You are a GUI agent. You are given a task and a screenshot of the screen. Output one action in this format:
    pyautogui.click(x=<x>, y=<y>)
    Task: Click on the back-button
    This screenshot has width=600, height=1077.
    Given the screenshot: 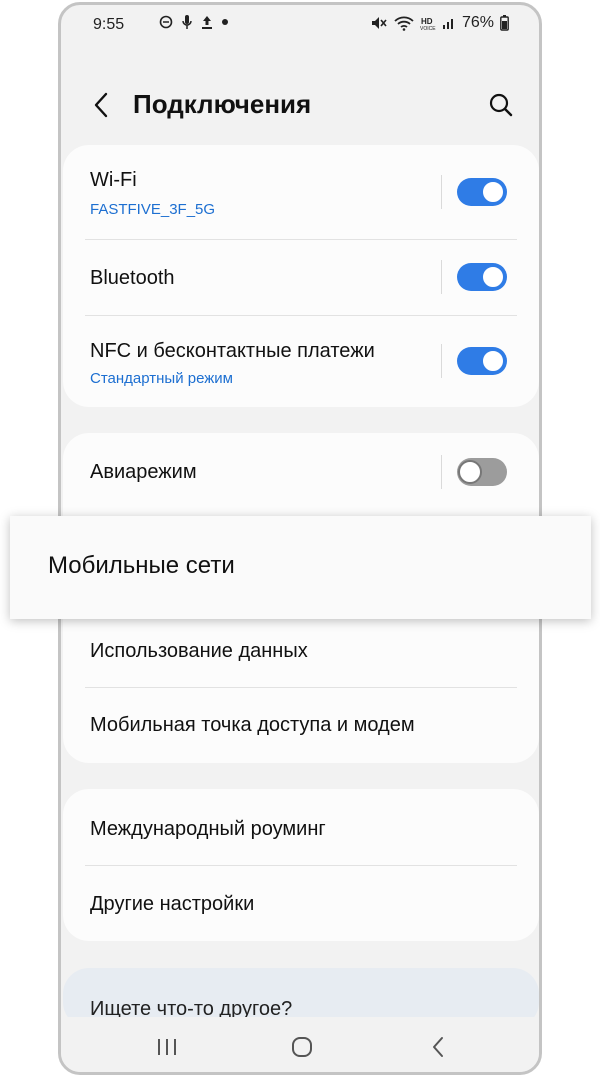 What is the action you would take?
    pyautogui.click(x=101, y=105)
    